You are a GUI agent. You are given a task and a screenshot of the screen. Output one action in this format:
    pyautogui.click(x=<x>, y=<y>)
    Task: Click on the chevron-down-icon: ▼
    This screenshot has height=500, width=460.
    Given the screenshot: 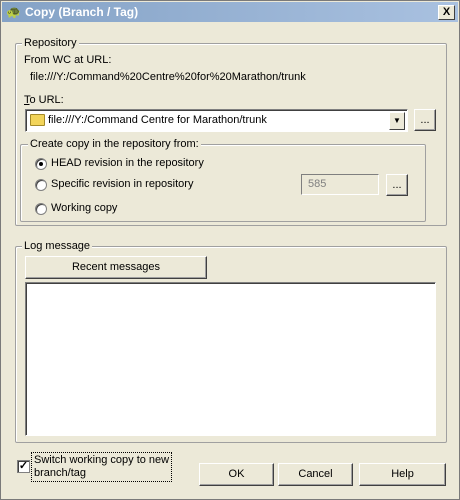 What is the action you would take?
    pyautogui.click(x=397, y=121)
    